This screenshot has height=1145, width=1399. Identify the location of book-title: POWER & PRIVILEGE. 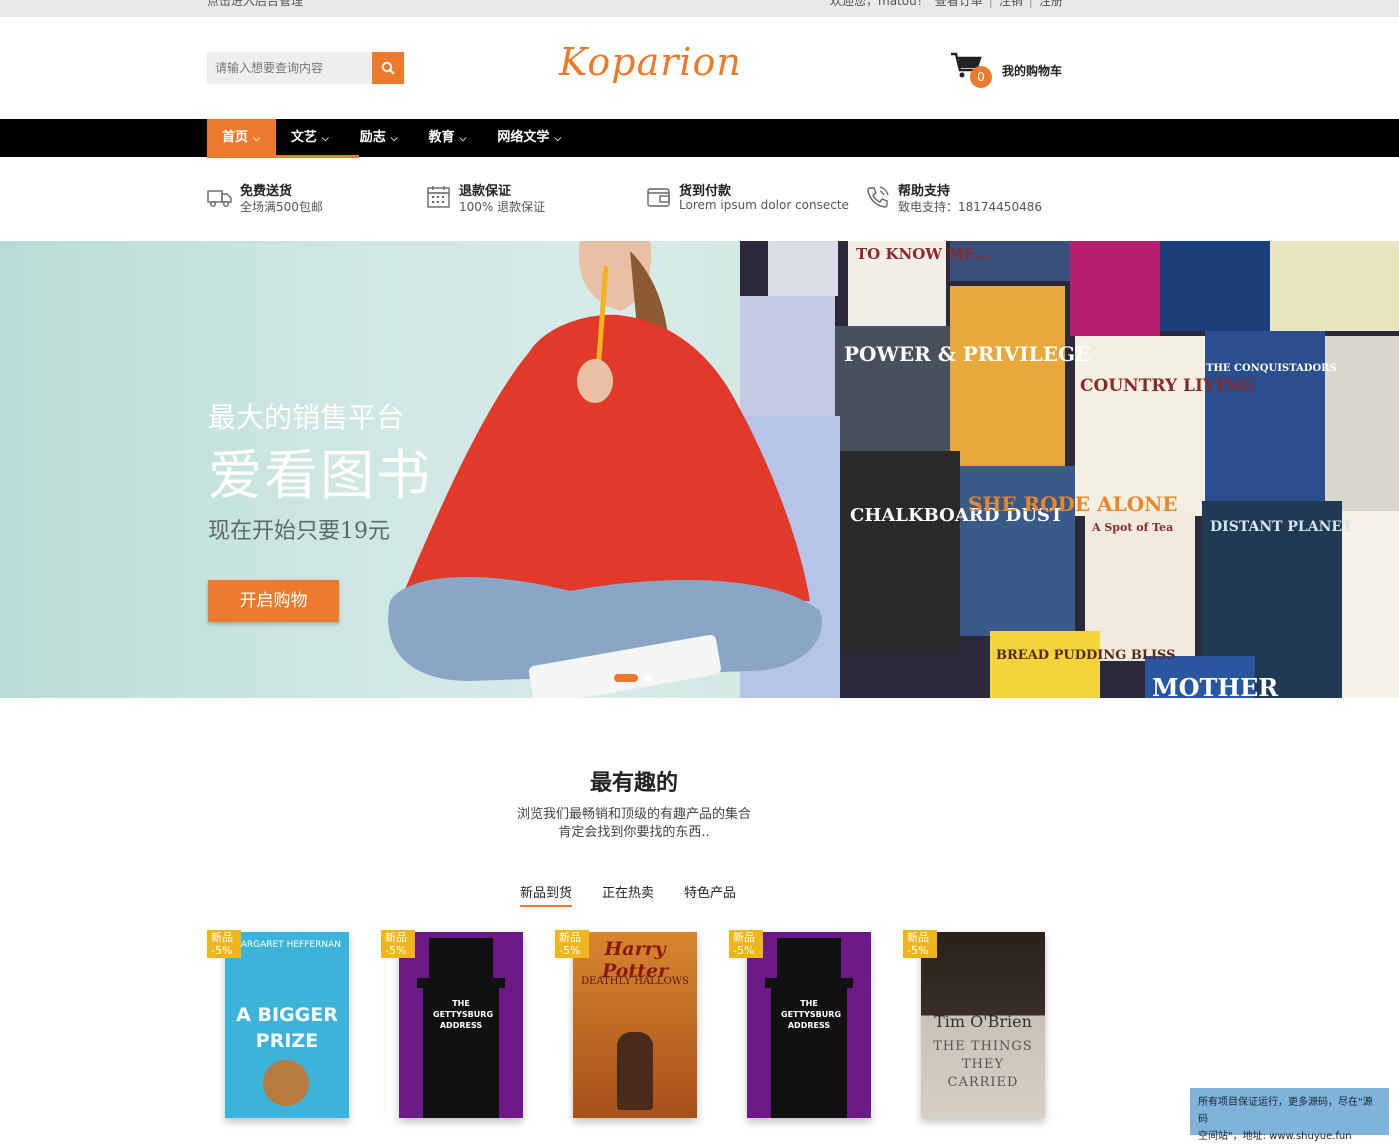
(967, 354).